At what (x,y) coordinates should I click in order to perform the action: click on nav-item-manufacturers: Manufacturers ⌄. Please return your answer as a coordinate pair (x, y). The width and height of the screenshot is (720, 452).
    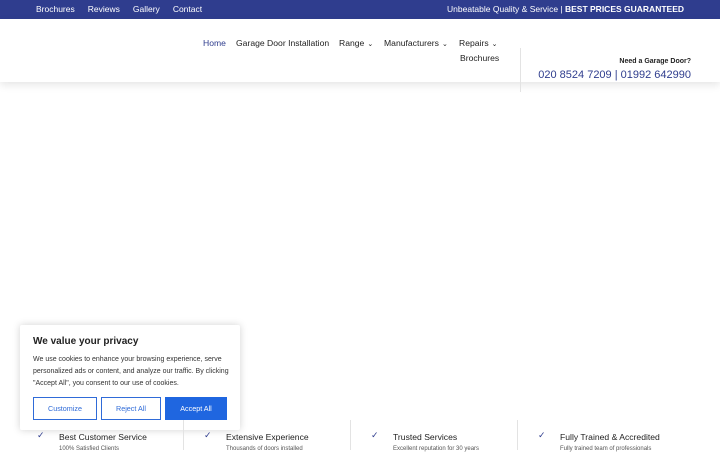
    Looking at the image, I should click on (416, 43).